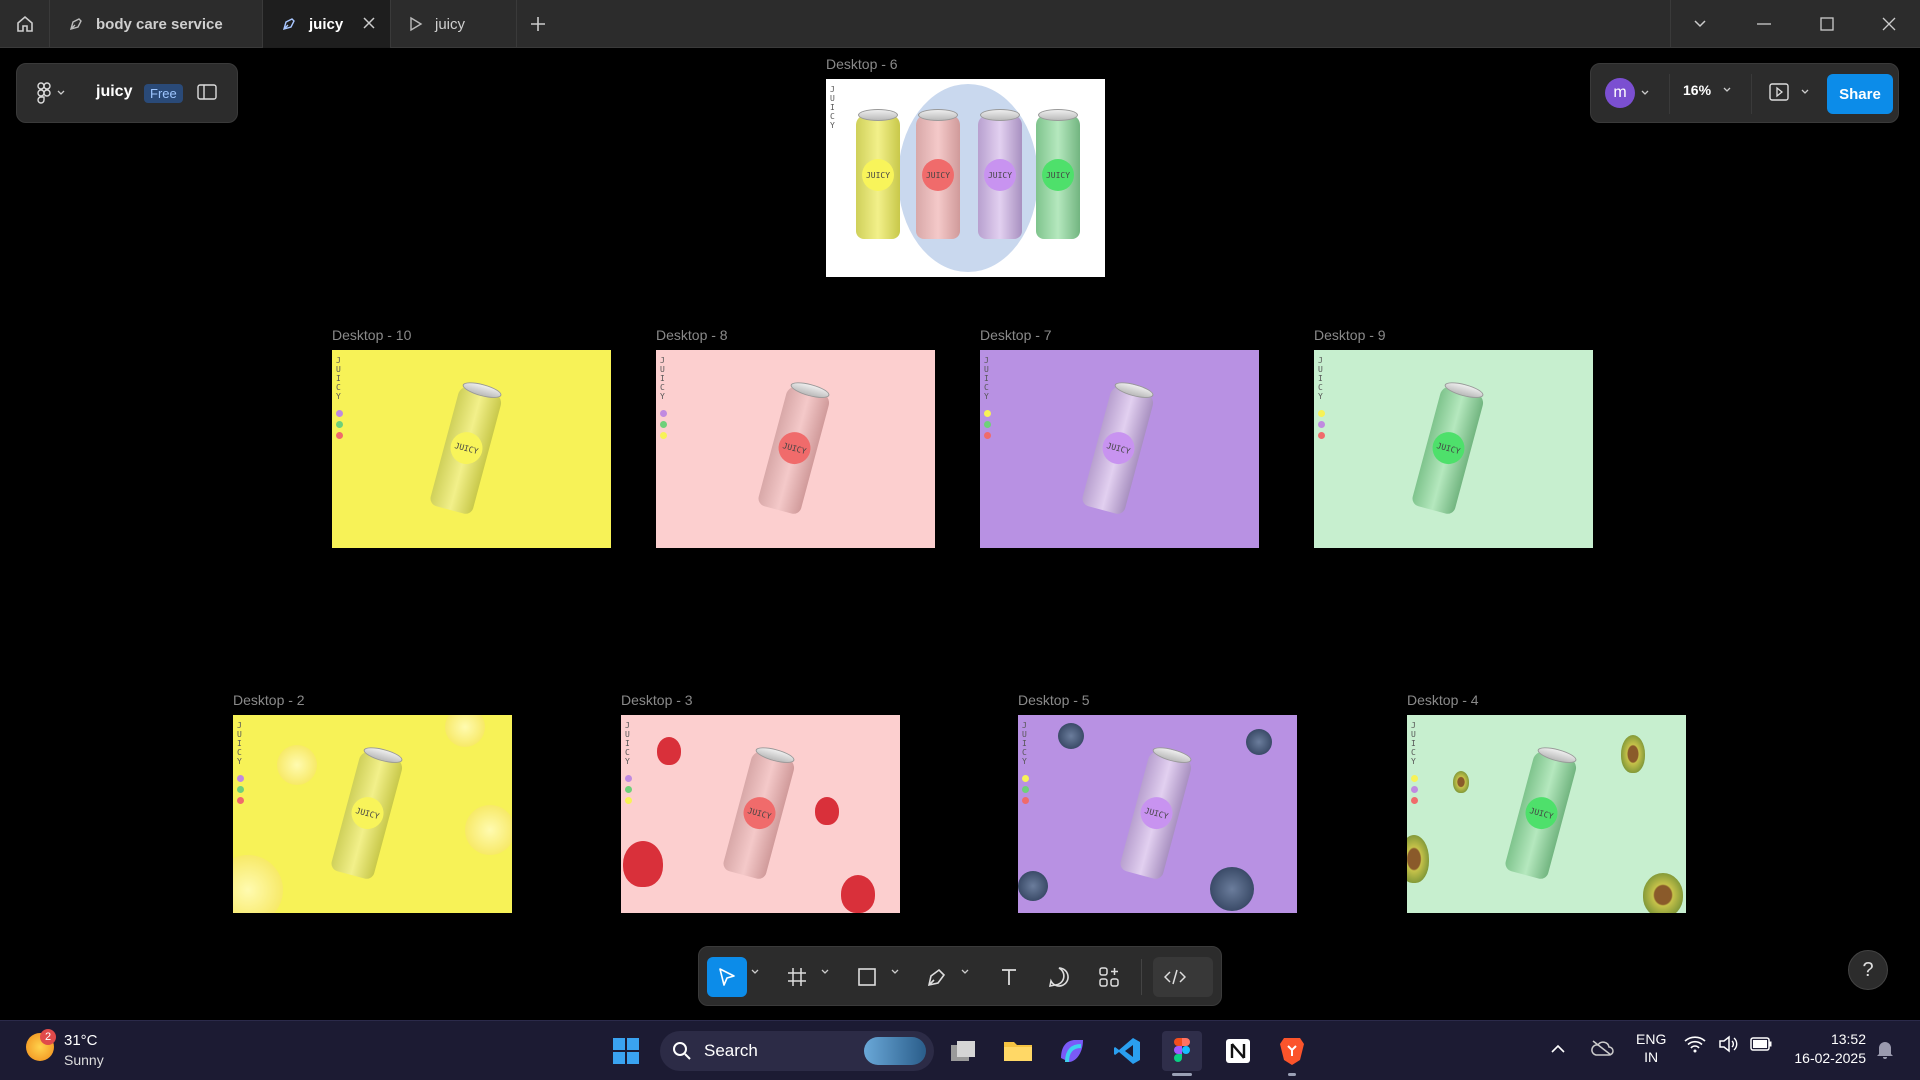 Image resolution: width=1920 pixels, height=1080 pixels. Describe the element at coordinates (965, 178) in the screenshot. I see `frame-desktop-6: JUICY JUICY JUICY JUICY JUICY` at that location.